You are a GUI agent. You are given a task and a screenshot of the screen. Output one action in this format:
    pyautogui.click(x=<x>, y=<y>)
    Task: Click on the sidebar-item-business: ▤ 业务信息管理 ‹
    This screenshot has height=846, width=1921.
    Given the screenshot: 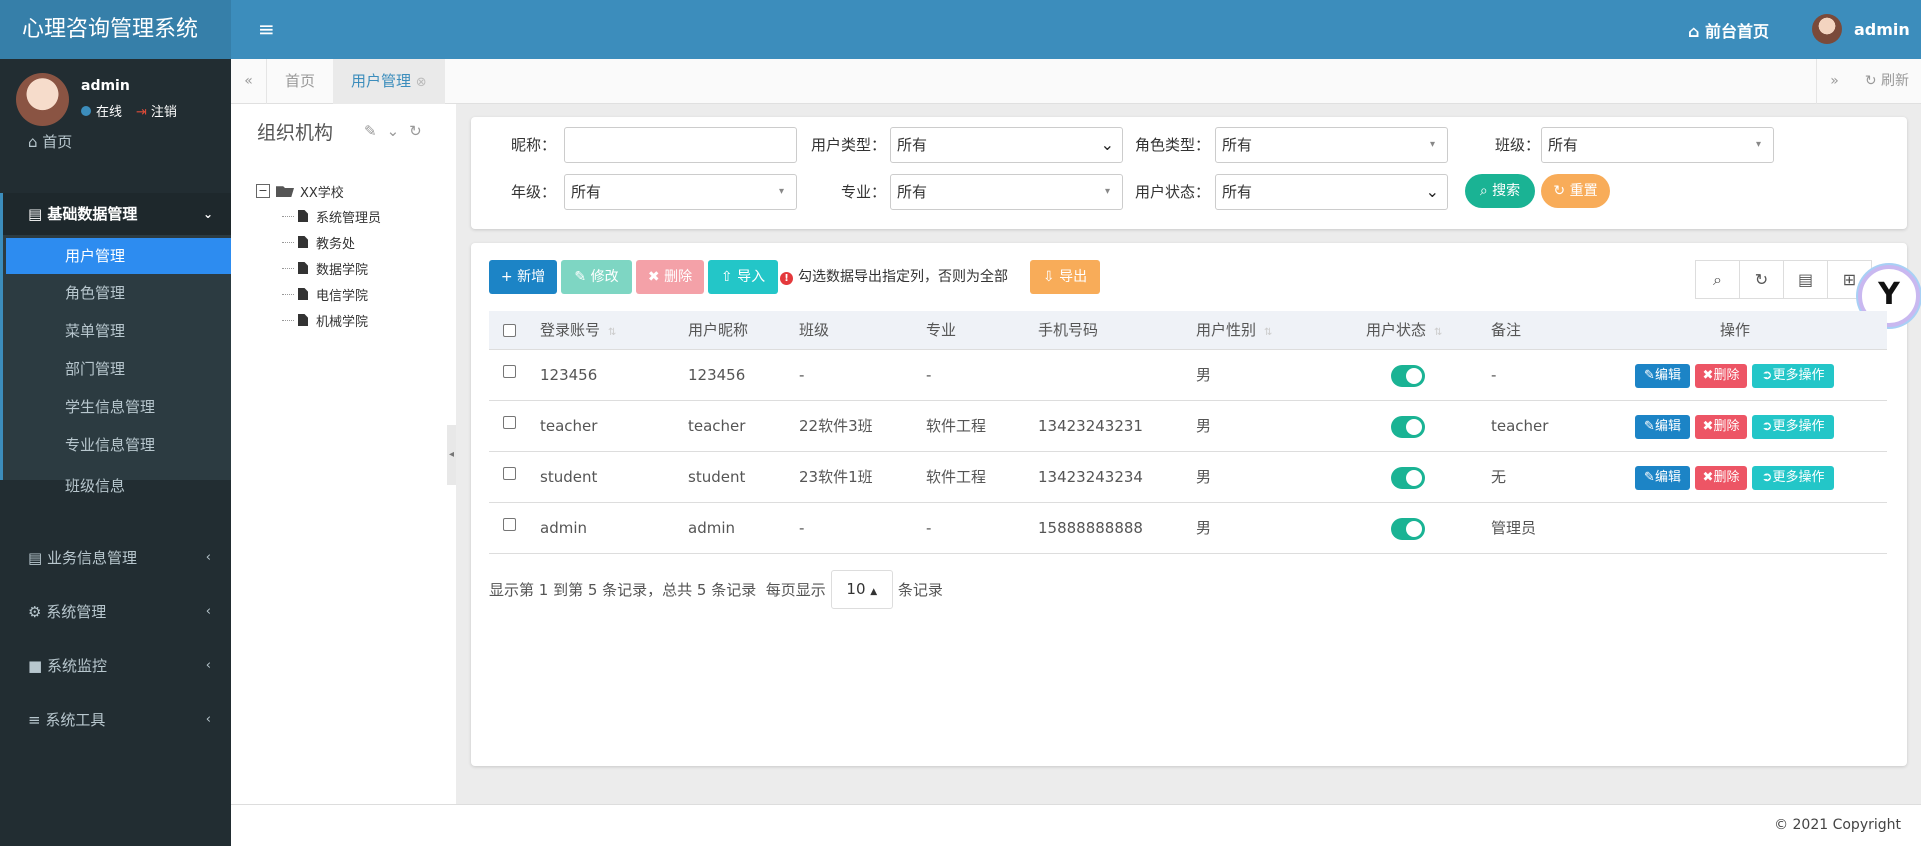 What is the action you would take?
    pyautogui.click(x=115, y=558)
    